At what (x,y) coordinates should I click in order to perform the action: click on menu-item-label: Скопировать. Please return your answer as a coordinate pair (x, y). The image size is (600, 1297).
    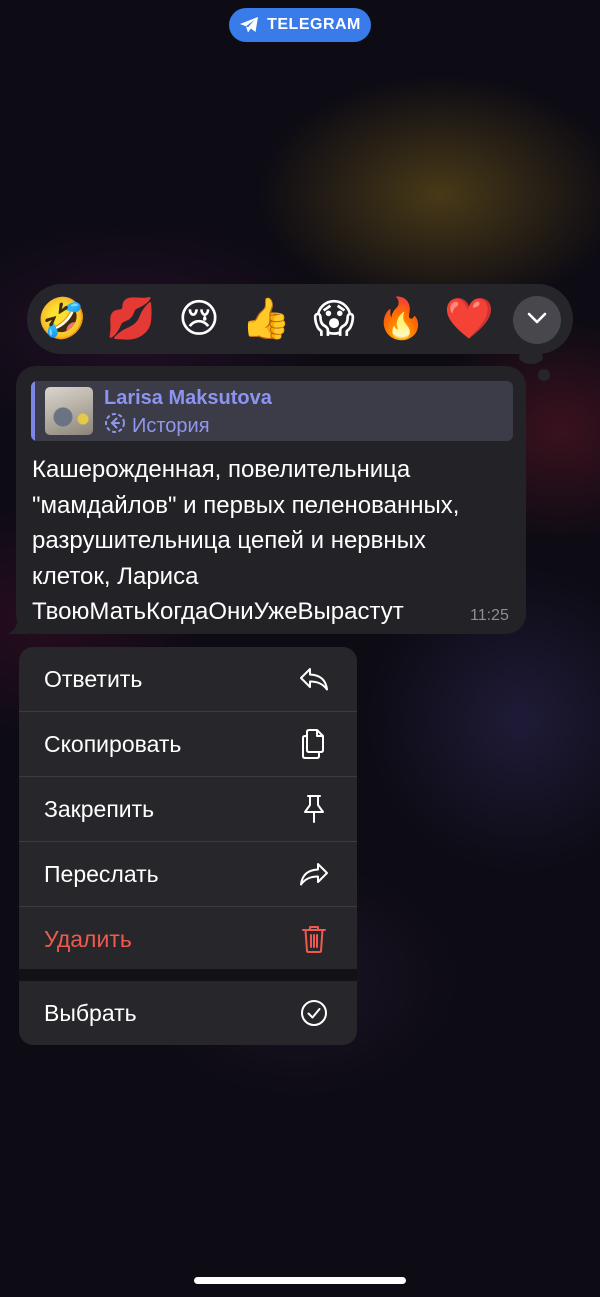
    Looking at the image, I should click on (113, 743).